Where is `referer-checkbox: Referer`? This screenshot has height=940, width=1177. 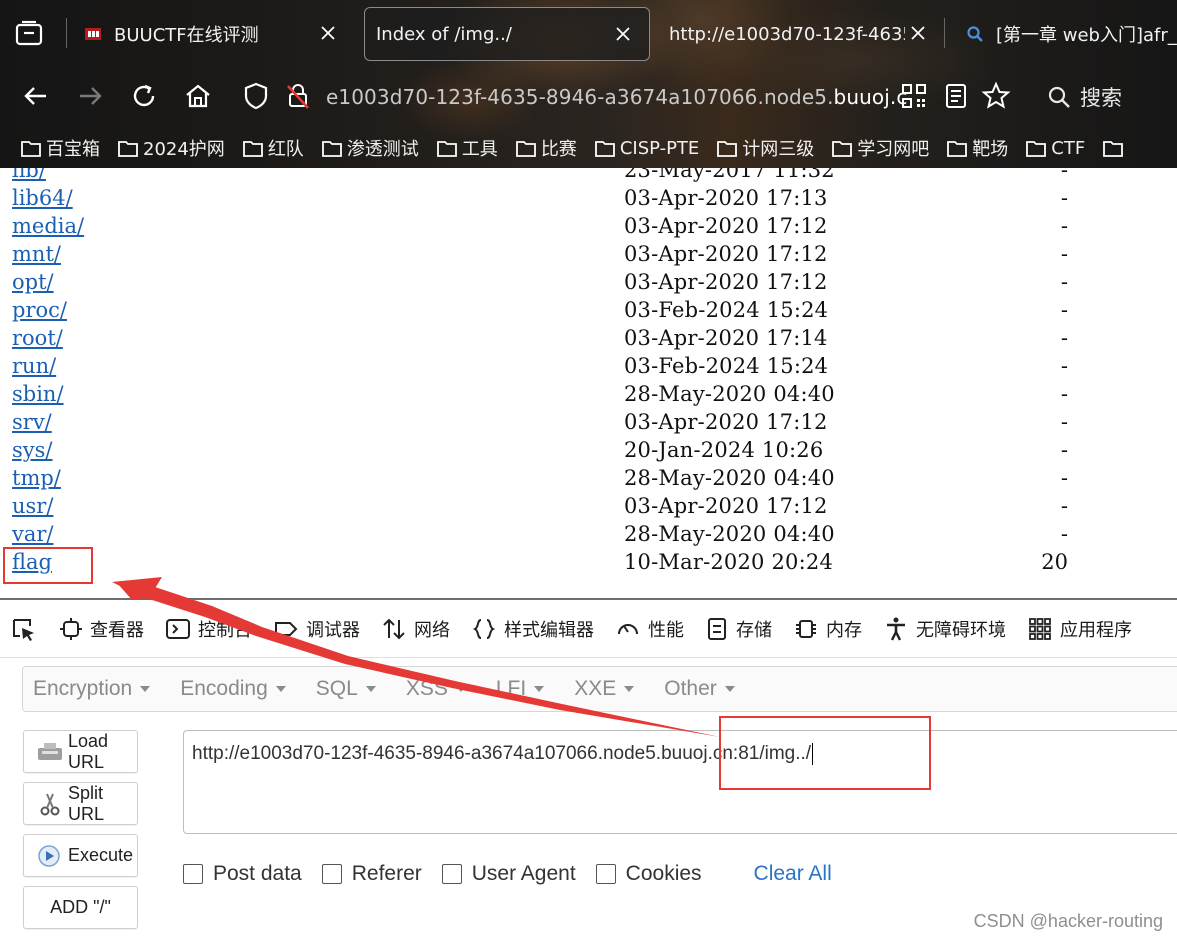
referer-checkbox: Referer is located at coordinates (371, 874).